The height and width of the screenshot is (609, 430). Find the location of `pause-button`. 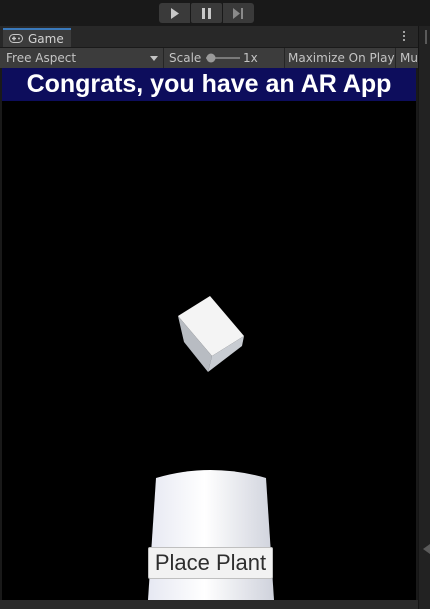

pause-button is located at coordinates (206, 13).